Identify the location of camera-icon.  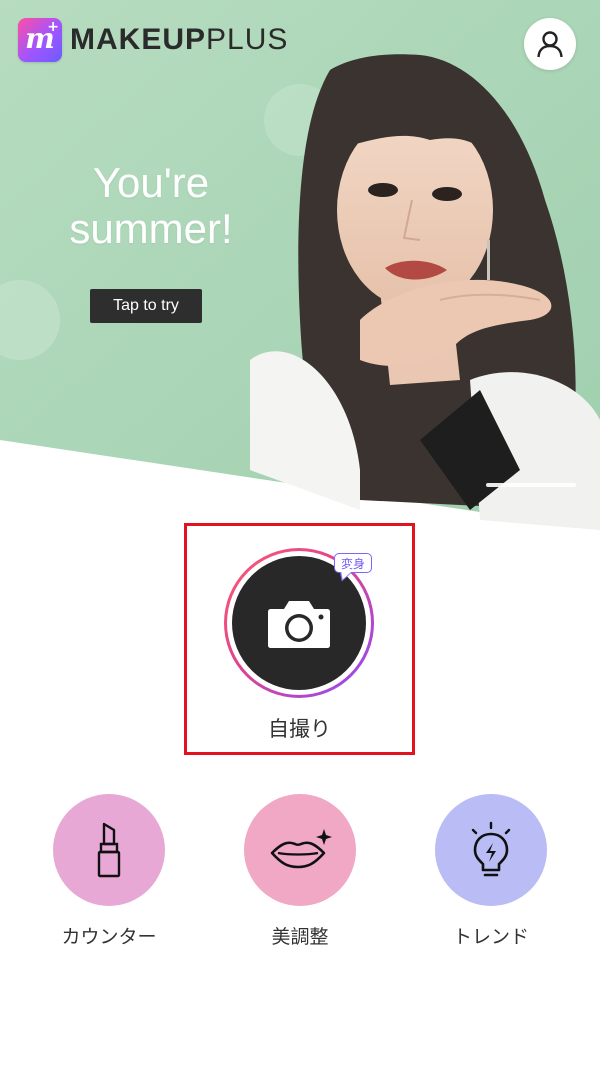
(299, 624).